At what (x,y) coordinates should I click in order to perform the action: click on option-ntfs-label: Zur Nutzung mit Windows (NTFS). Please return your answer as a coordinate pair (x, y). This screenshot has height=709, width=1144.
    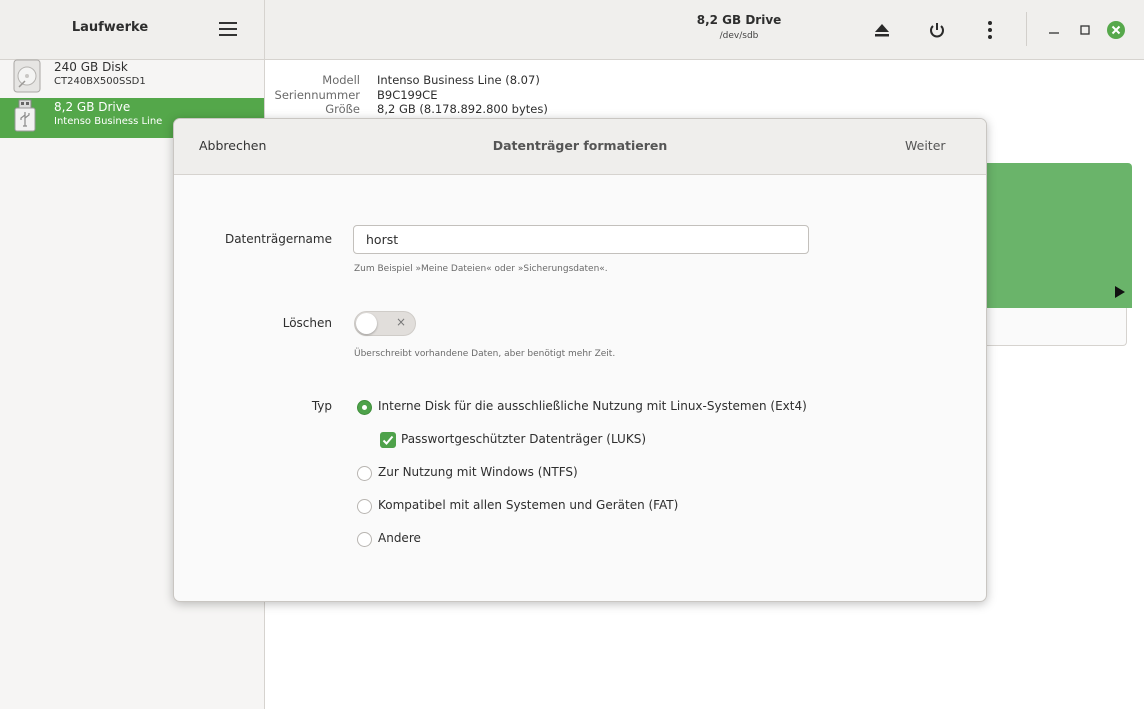
    Looking at the image, I should click on (478, 472).